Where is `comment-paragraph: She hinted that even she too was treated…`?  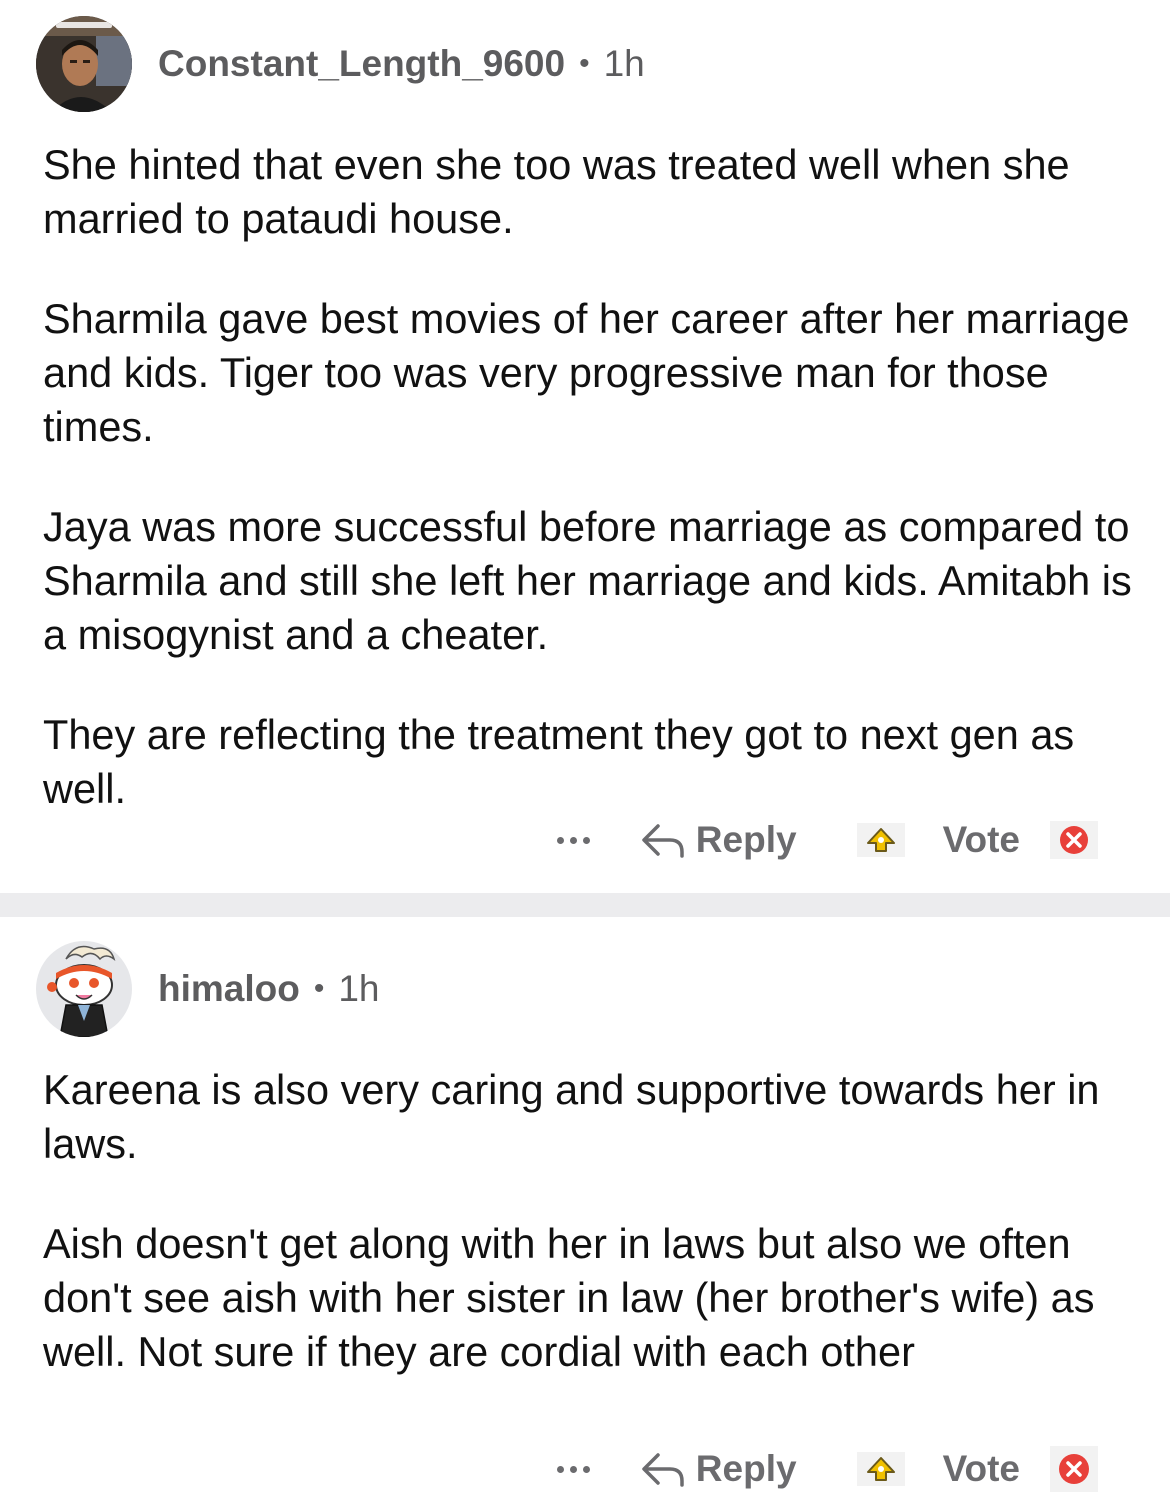
comment-paragraph: She hinted that even she too was treated… is located at coordinates (556, 191).